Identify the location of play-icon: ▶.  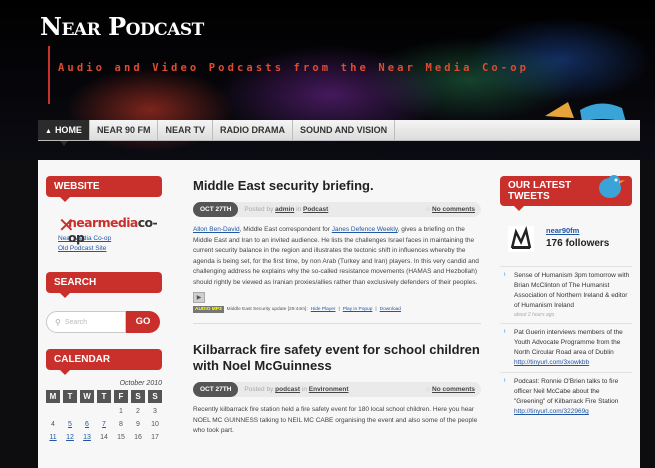
(199, 298).